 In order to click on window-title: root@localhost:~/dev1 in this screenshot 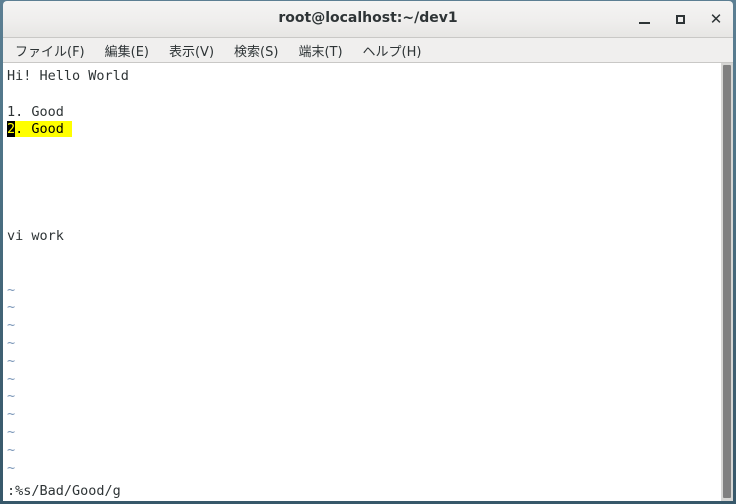, I will do `click(368, 18)`.